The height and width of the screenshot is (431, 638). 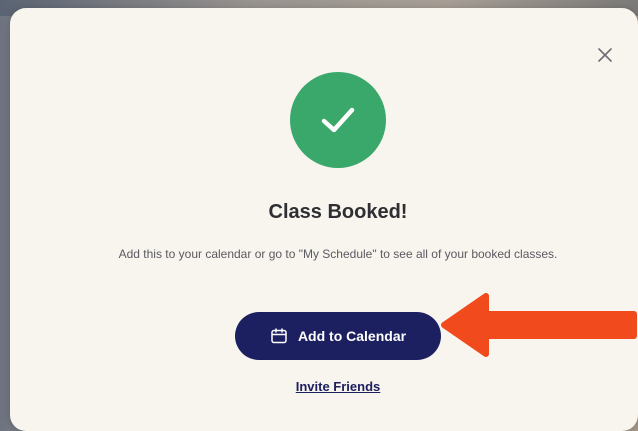 I want to click on success-badge, so click(x=338, y=120).